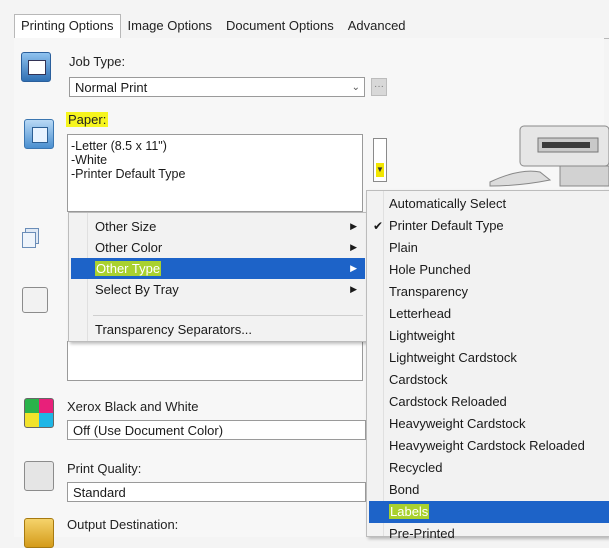 The width and height of the screenshot is (609, 548). Describe the element at coordinates (379, 87) in the screenshot. I see `job-type-settings-button: ···` at that location.